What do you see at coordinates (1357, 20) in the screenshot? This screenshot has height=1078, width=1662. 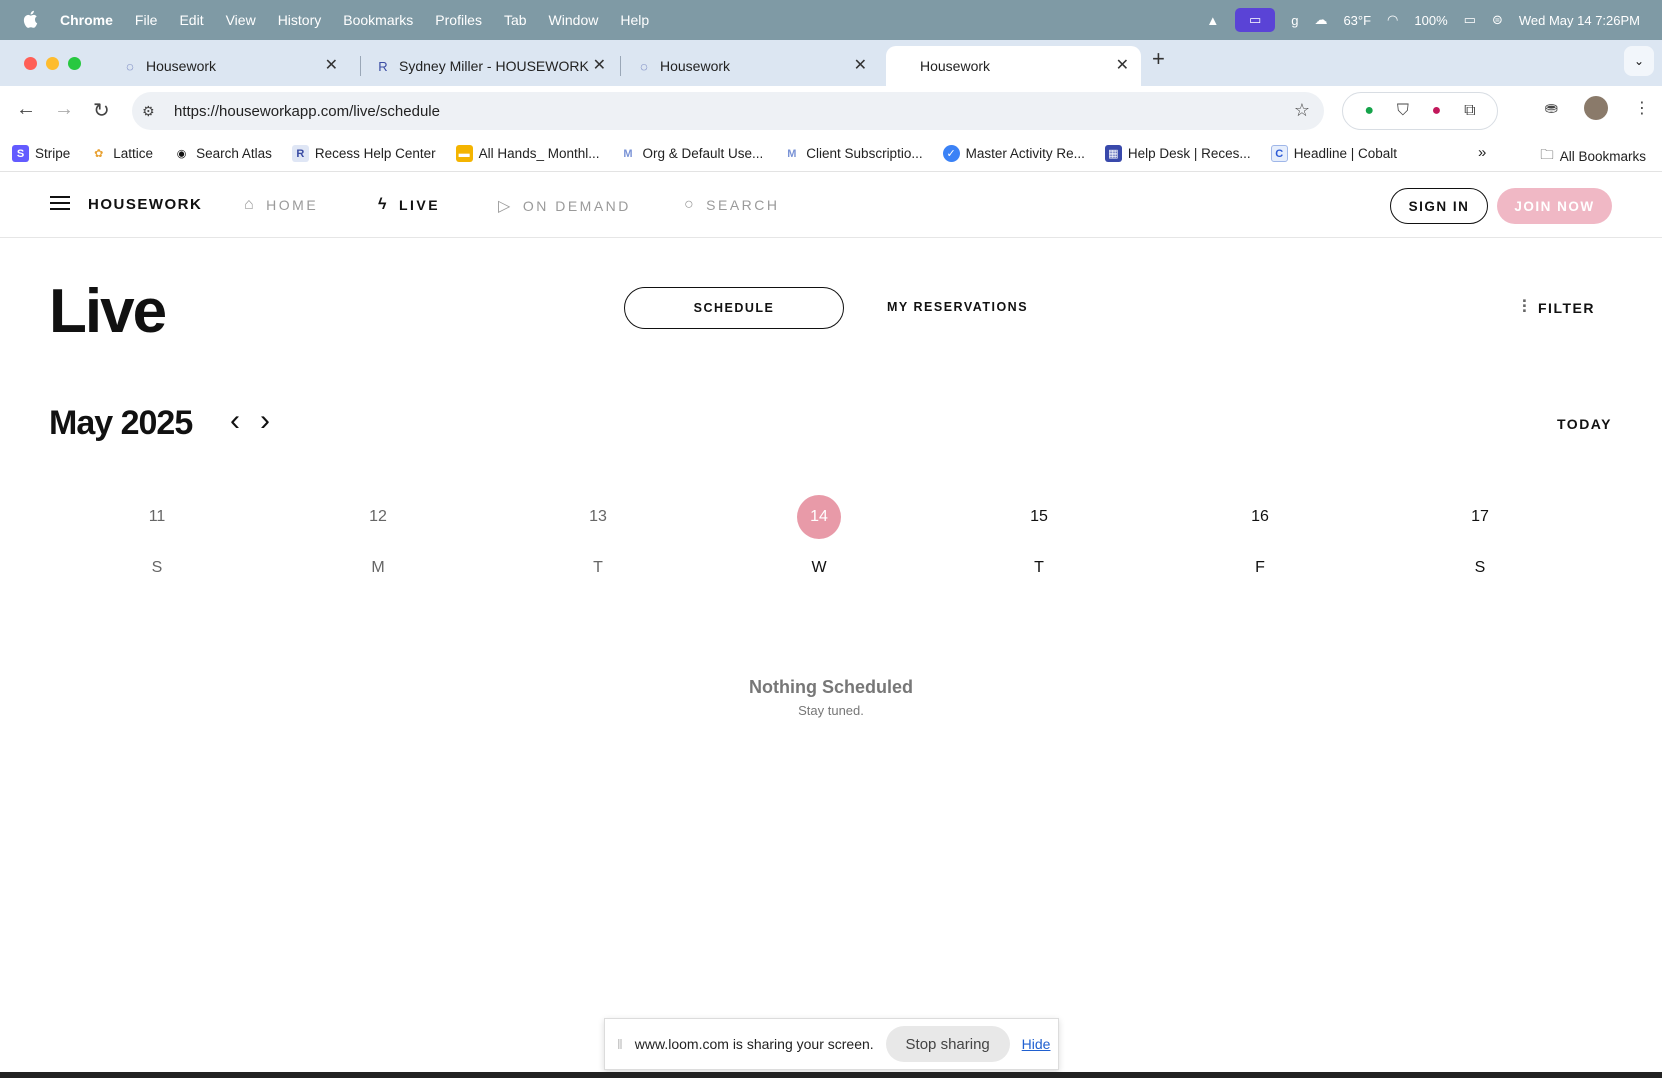 I see `weather-temp: 63°F` at bounding box center [1357, 20].